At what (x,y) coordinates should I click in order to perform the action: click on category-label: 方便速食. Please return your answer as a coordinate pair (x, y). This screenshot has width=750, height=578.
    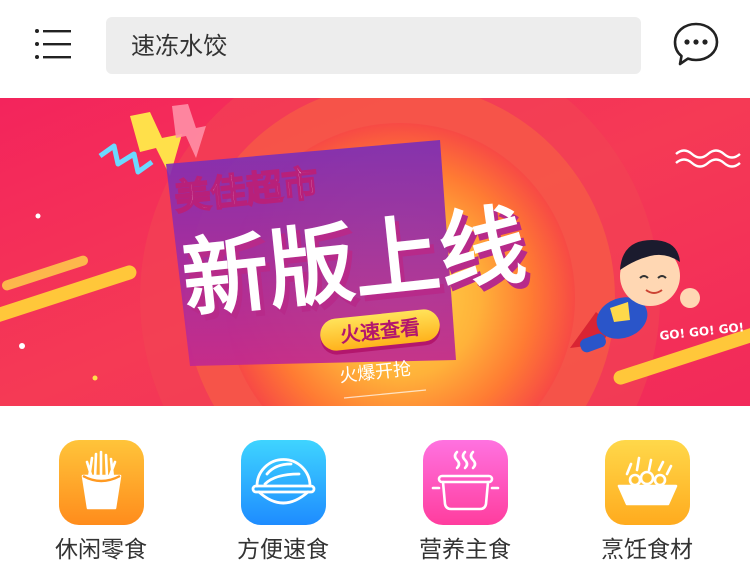
    Looking at the image, I should click on (283, 550).